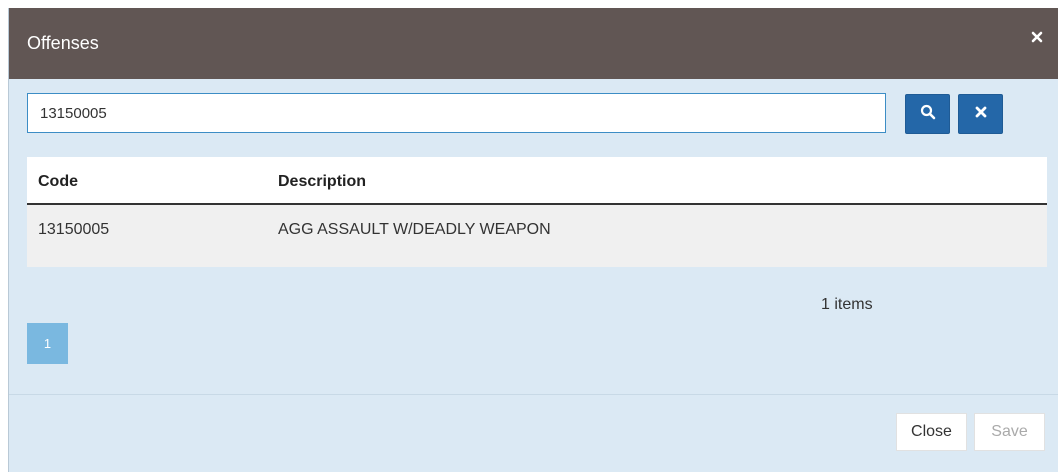  I want to click on table-row: 13150005 AGG ASSAULT W/DEADLY WEAPON, so click(537, 236).